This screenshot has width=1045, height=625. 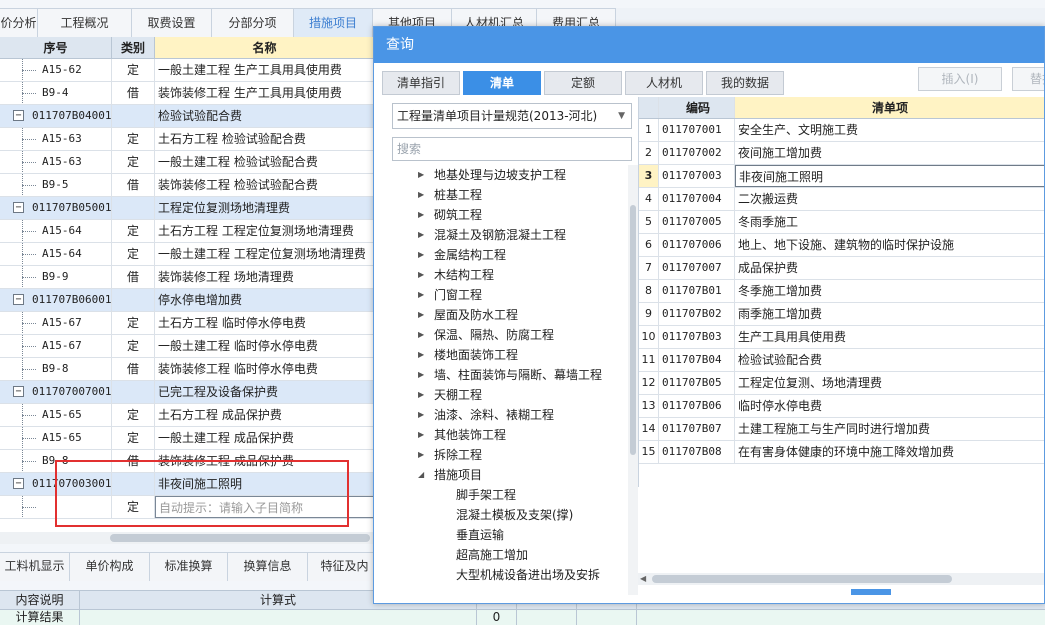 What do you see at coordinates (278, 617) in the screenshot?
I see `formula-cell` at bounding box center [278, 617].